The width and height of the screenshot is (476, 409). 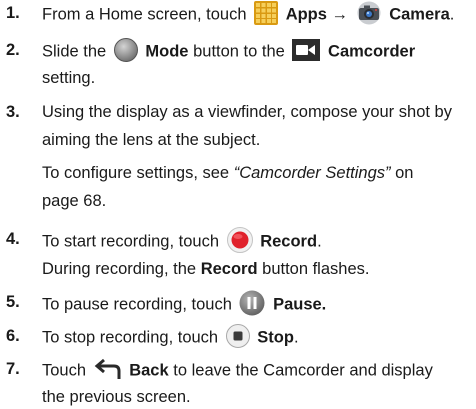 What do you see at coordinates (130, 337) in the screenshot?
I see `step-text: To stop recording, touch` at bounding box center [130, 337].